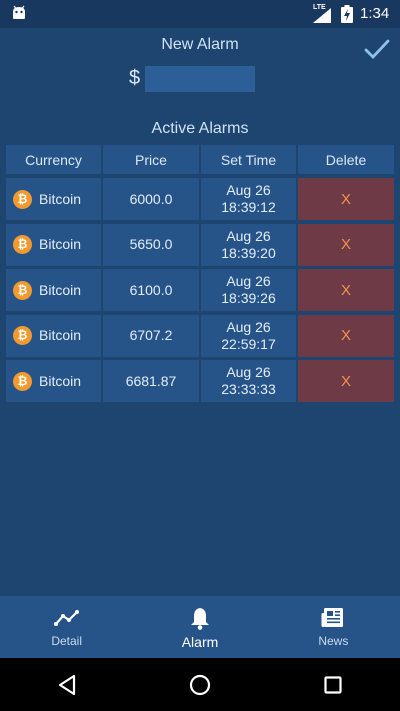 The image size is (400, 711). What do you see at coordinates (151, 335) in the screenshot?
I see `price-cell: 6707.2` at bounding box center [151, 335].